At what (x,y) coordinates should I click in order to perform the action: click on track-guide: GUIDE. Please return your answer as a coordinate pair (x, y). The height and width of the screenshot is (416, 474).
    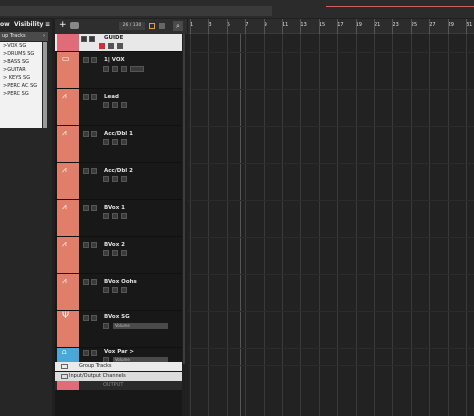
    Looking at the image, I should click on (118, 43).